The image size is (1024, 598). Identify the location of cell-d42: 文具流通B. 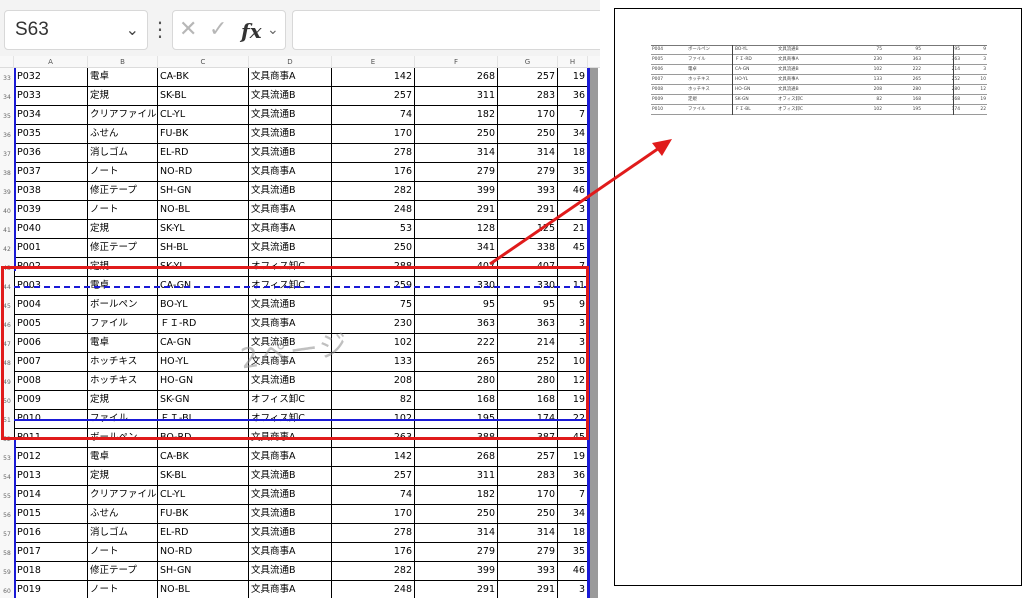
(290, 248).